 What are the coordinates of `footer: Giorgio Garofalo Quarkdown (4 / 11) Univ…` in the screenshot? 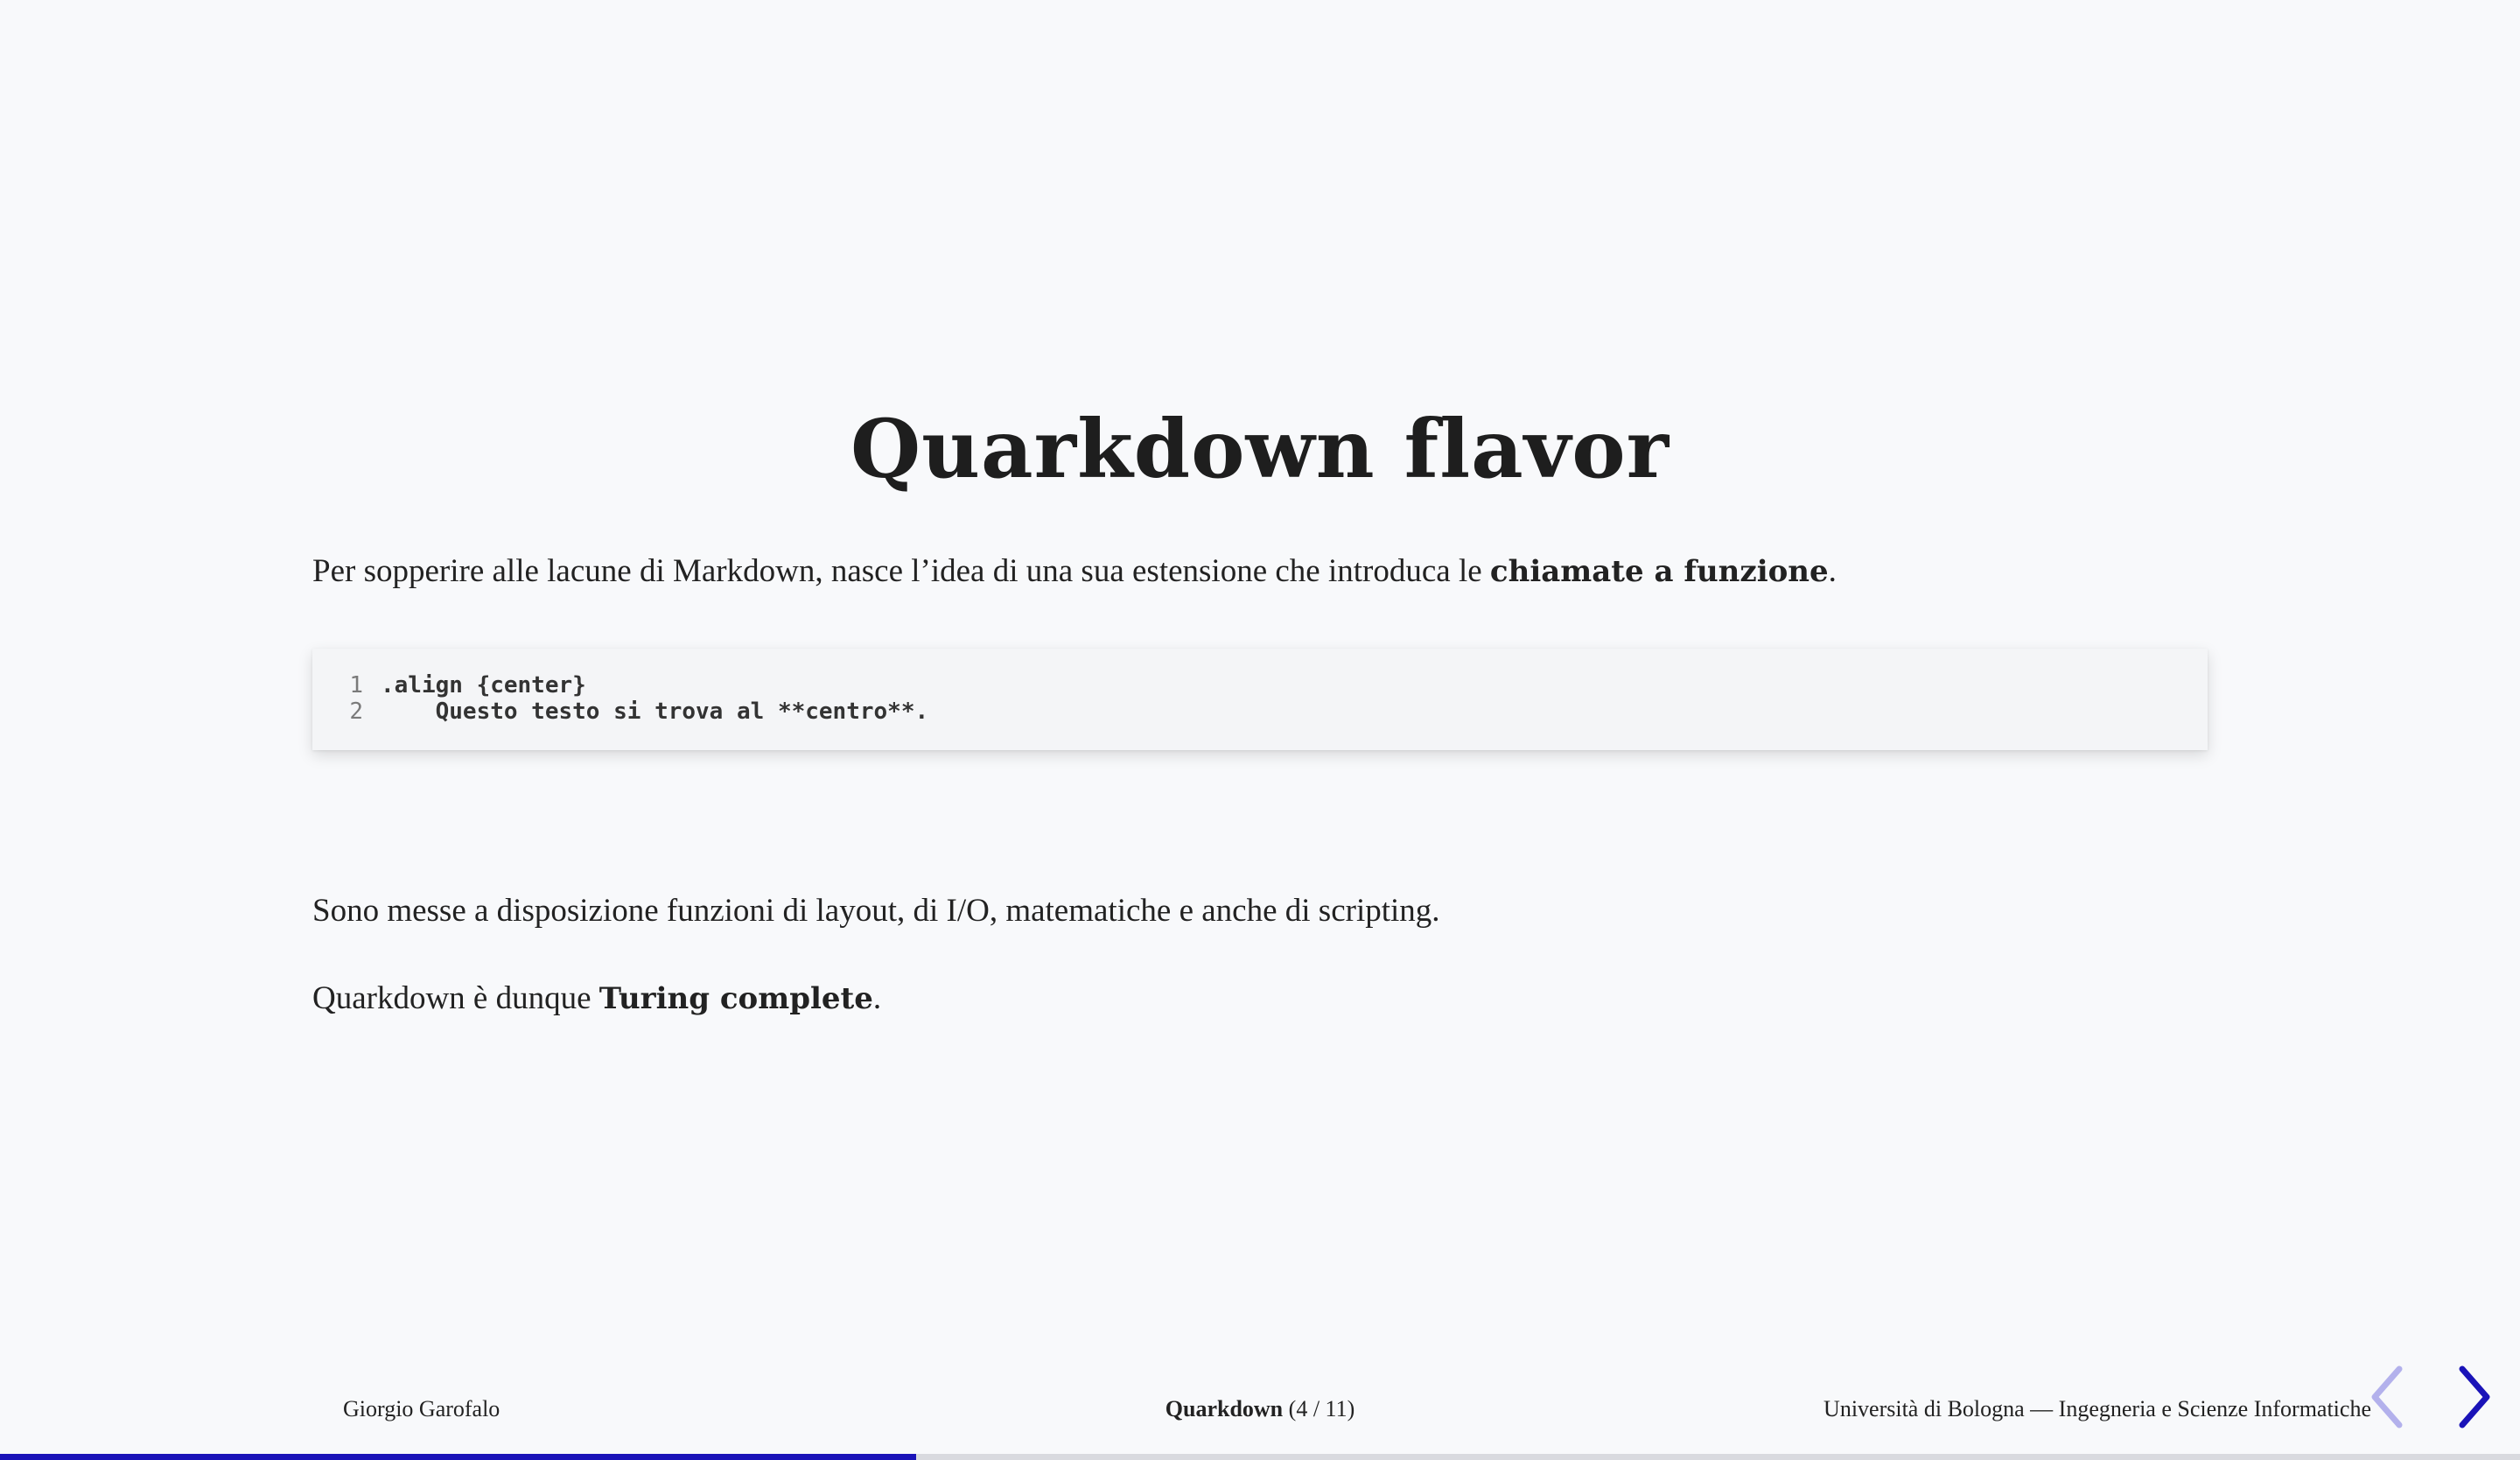 It's located at (1260, 1409).